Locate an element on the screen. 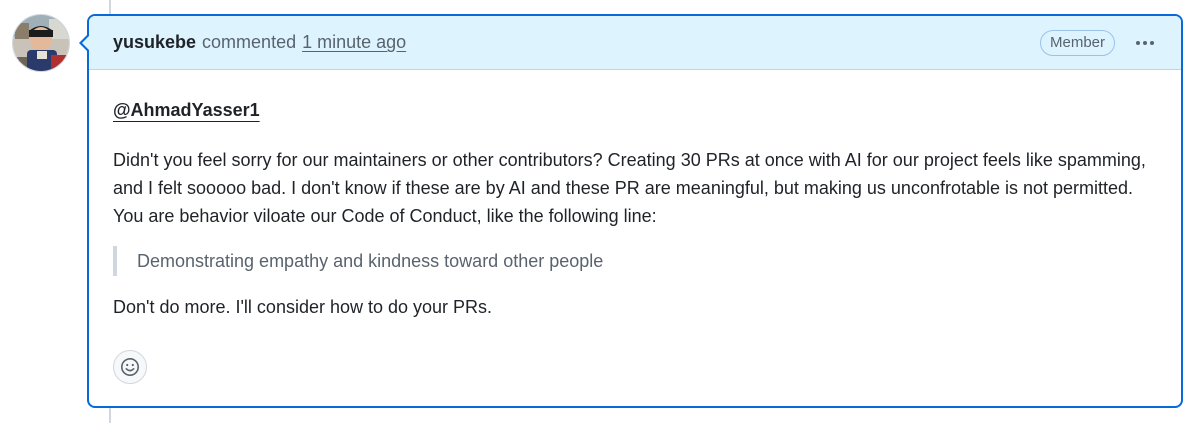  avatar-image is located at coordinates (41, 43).